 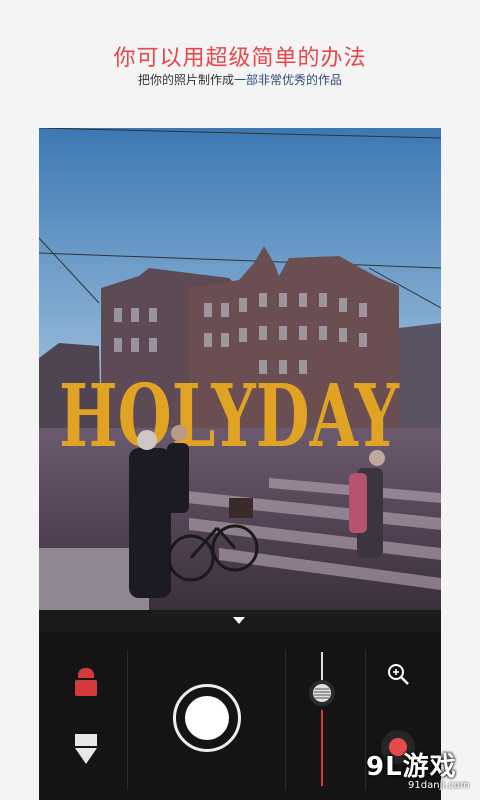 I want to click on grip-icon, so click(x=322, y=693).